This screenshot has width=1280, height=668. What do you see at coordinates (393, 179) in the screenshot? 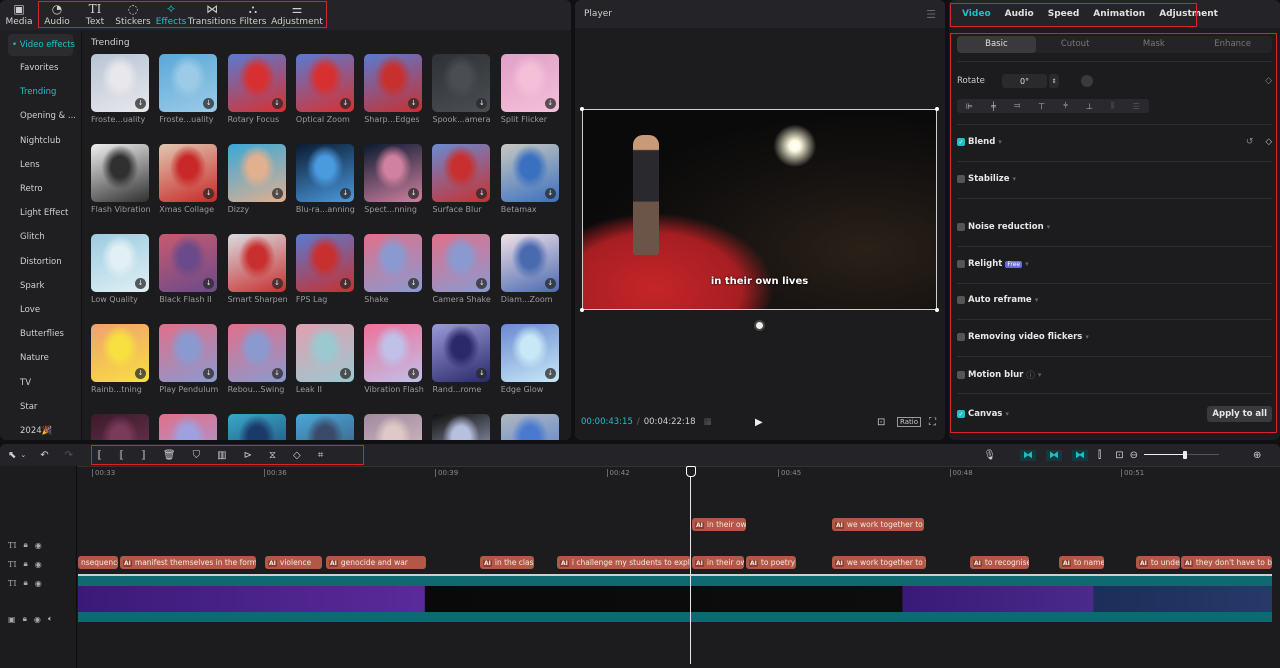
I see `effect-card: ↓ Spect...nning` at bounding box center [393, 179].